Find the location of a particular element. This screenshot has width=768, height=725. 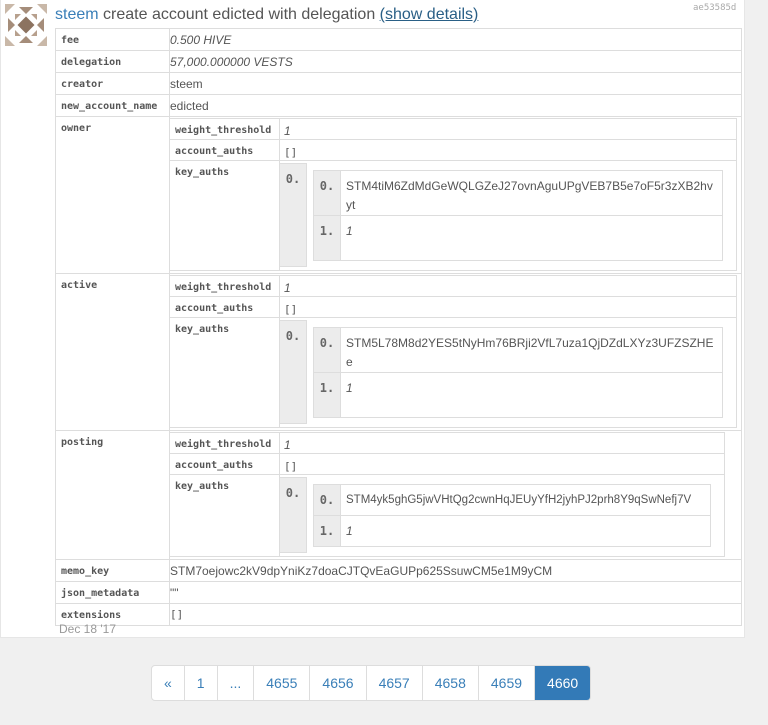

operation-summary: create account edicted with delegation is located at coordinates (239, 14).